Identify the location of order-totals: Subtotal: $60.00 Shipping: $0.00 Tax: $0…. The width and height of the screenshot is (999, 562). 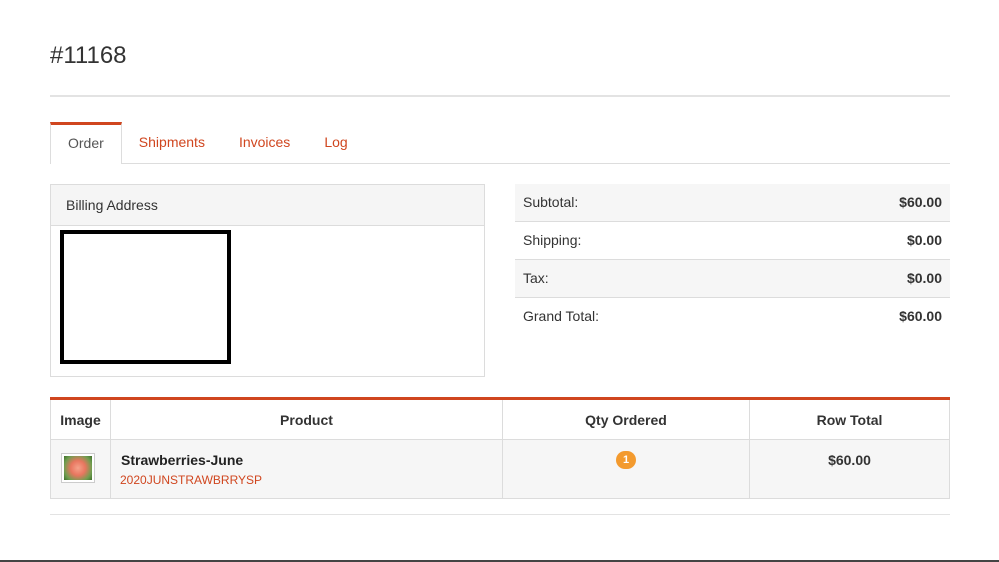
(732, 259).